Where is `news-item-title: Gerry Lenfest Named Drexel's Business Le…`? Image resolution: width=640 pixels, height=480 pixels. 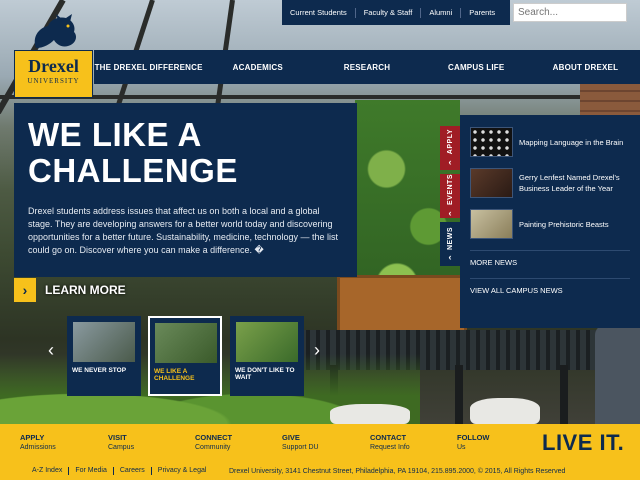
news-item-title: Gerry Lenfest Named Drexel's Business Le… is located at coordinates (569, 183).